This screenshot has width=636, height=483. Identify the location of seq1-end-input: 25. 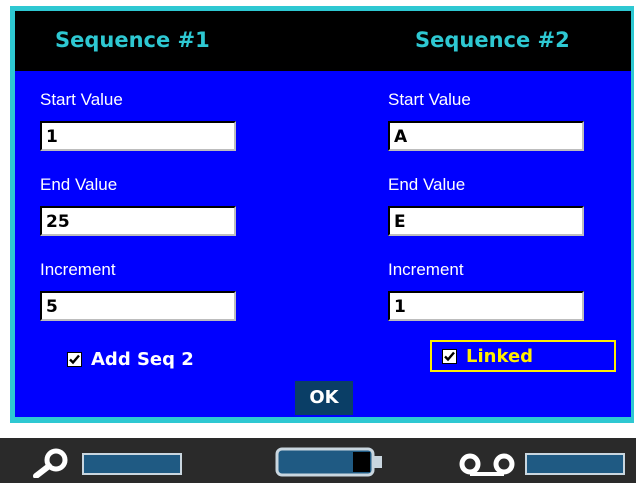
(138, 221).